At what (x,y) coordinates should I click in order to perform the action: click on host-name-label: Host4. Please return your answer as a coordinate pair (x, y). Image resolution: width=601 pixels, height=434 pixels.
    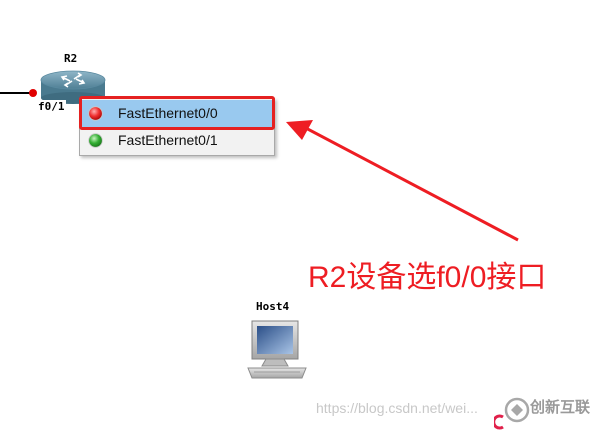
    Looking at the image, I should click on (273, 306).